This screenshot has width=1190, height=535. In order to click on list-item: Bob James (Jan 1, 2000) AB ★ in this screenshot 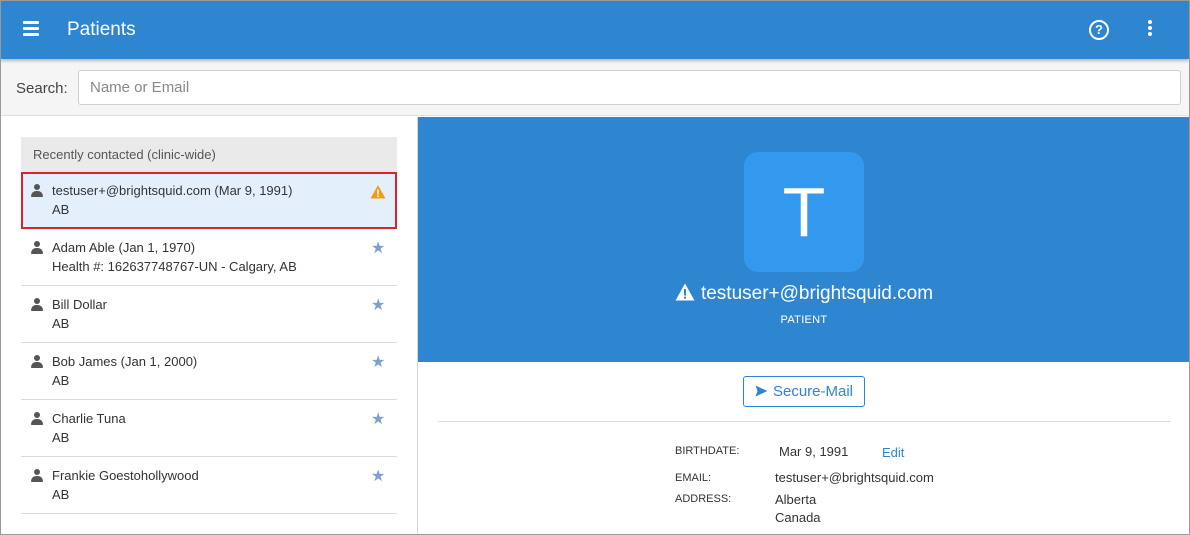, I will do `click(209, 371)`.